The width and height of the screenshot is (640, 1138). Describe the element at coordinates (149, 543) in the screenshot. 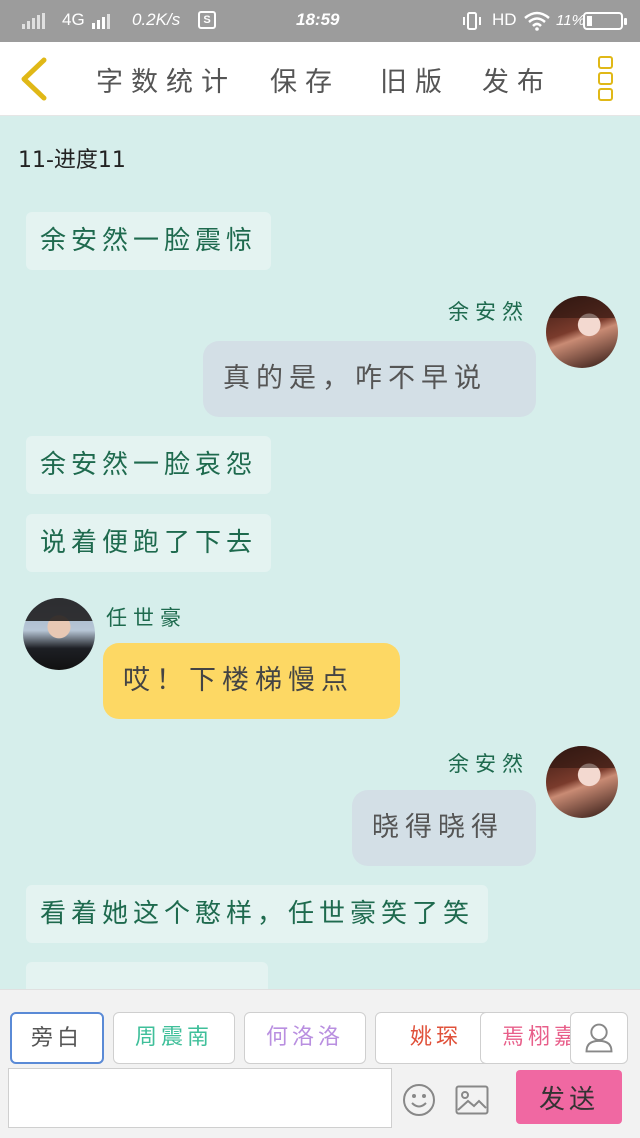

I see `narration-message: 说着便跑了下去` at that location.